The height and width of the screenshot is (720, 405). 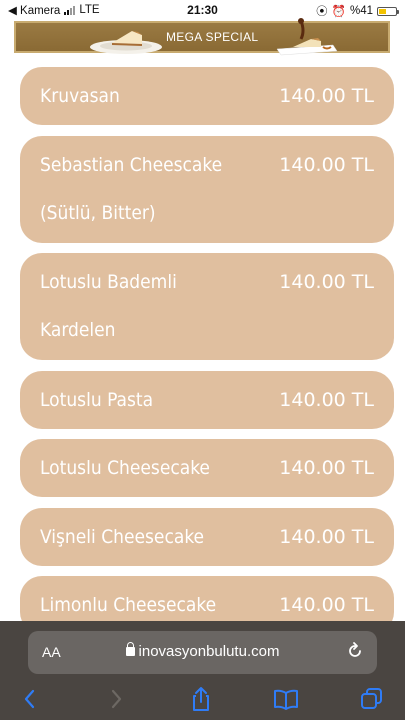 What do you see at coordinates (361, 11) in the screenshot?
I see `battery-percent: %41` at bounding box center [361, 11].